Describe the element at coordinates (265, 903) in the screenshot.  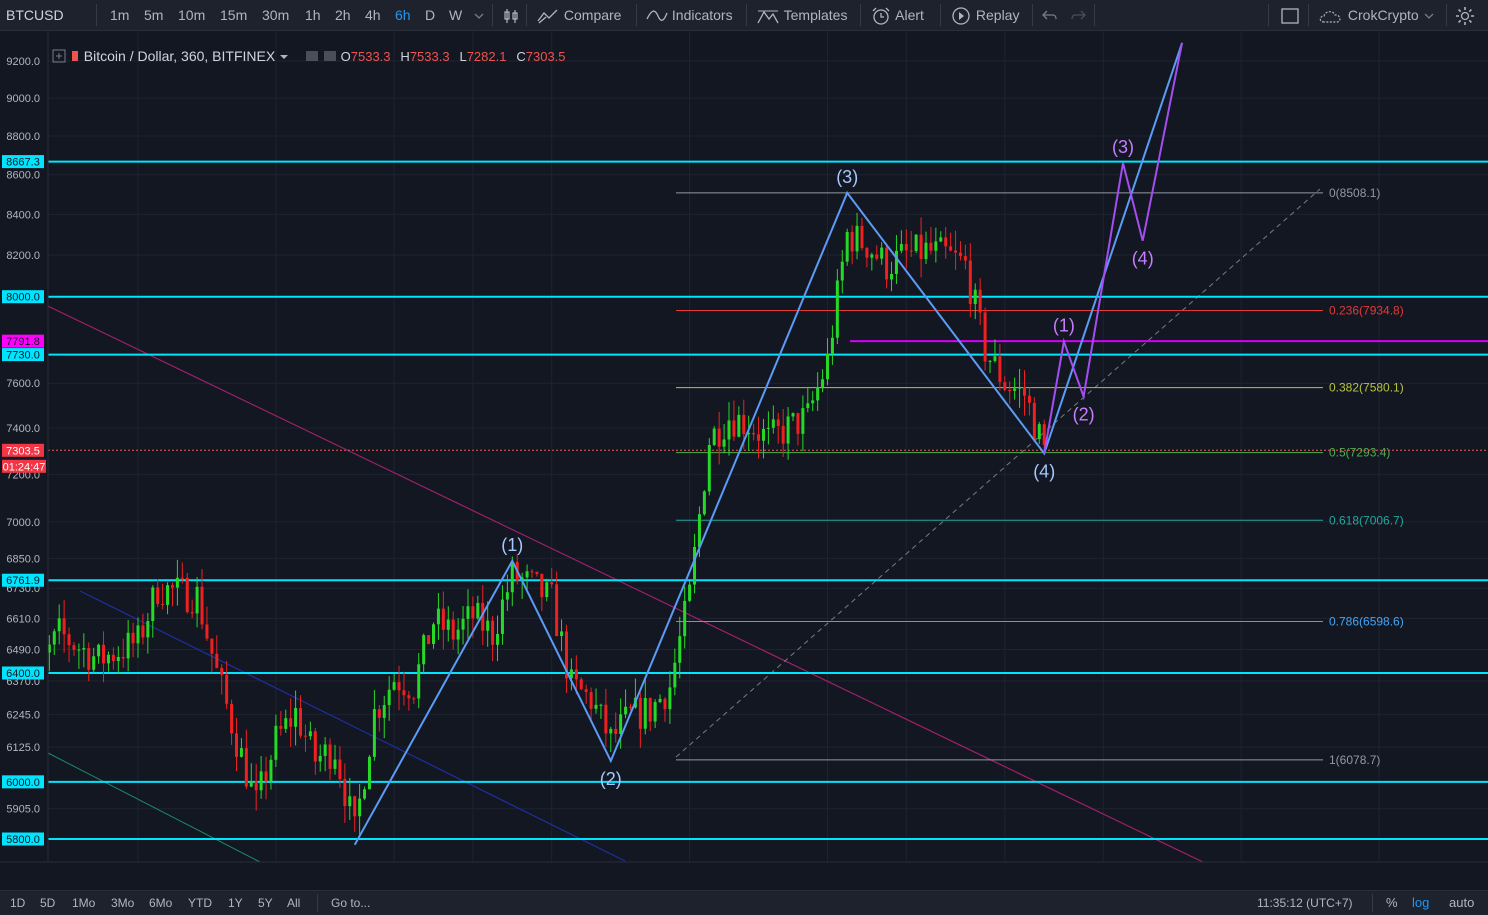
I see `range-5y: 5Y` at that location.